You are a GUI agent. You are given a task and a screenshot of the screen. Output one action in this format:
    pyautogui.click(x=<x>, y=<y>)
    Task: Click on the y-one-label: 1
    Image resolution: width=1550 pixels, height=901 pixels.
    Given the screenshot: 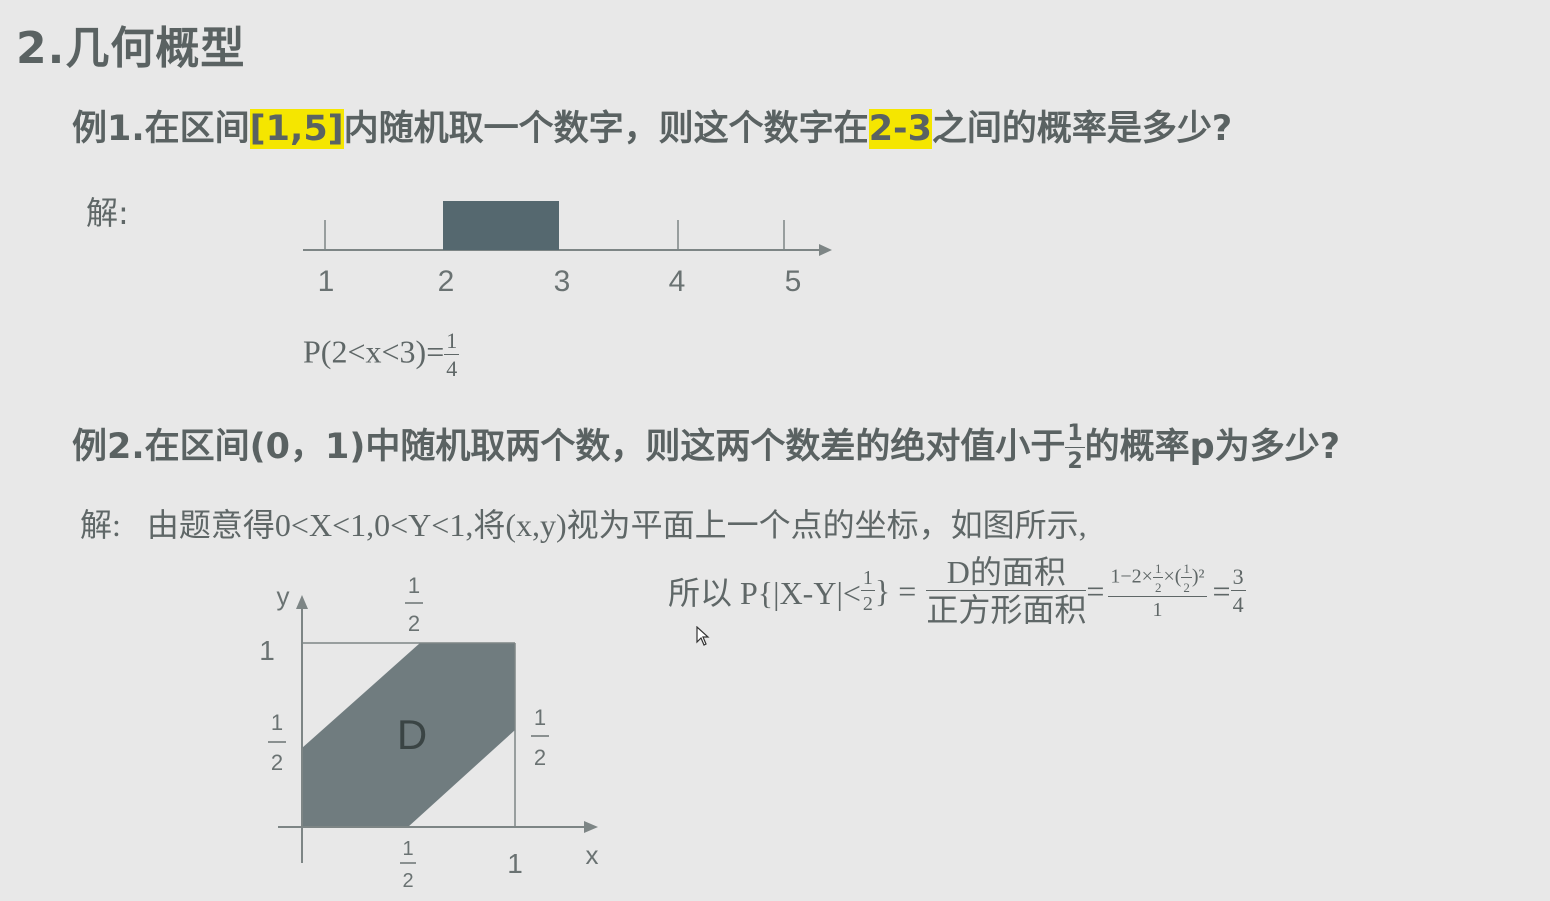 What is the action you would take?
    pyautogui.click(x=267, y=650)
    